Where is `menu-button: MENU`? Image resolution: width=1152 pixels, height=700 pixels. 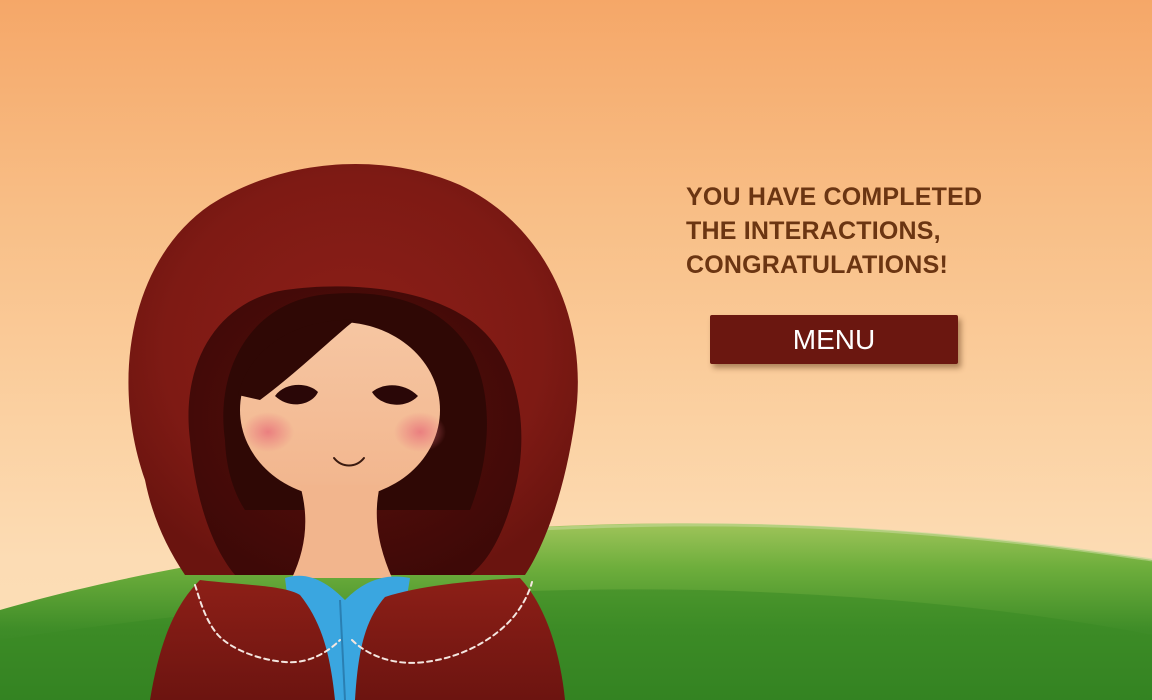
menu-button: MENU is located at coordinates (834, 339).